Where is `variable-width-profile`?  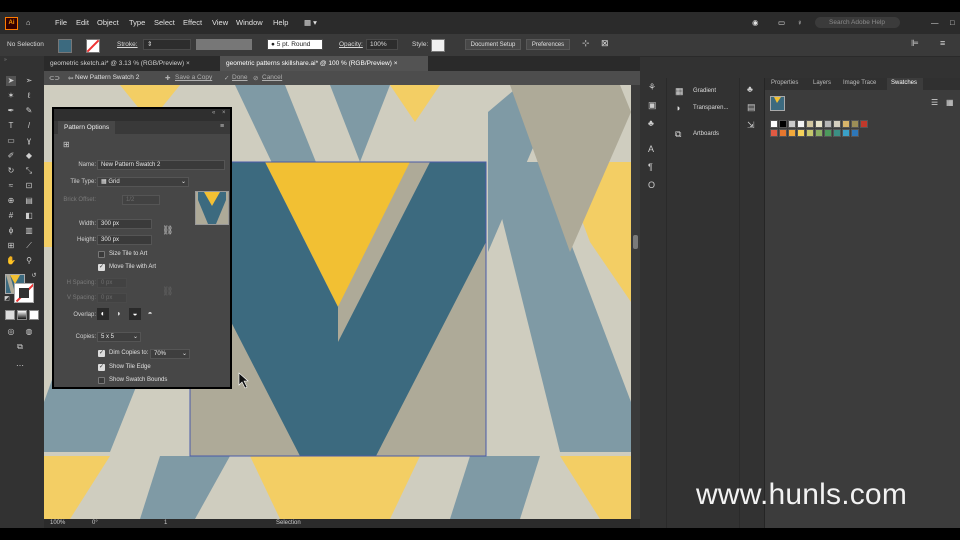
variable-width-profile is located at coordinates (224, 44).